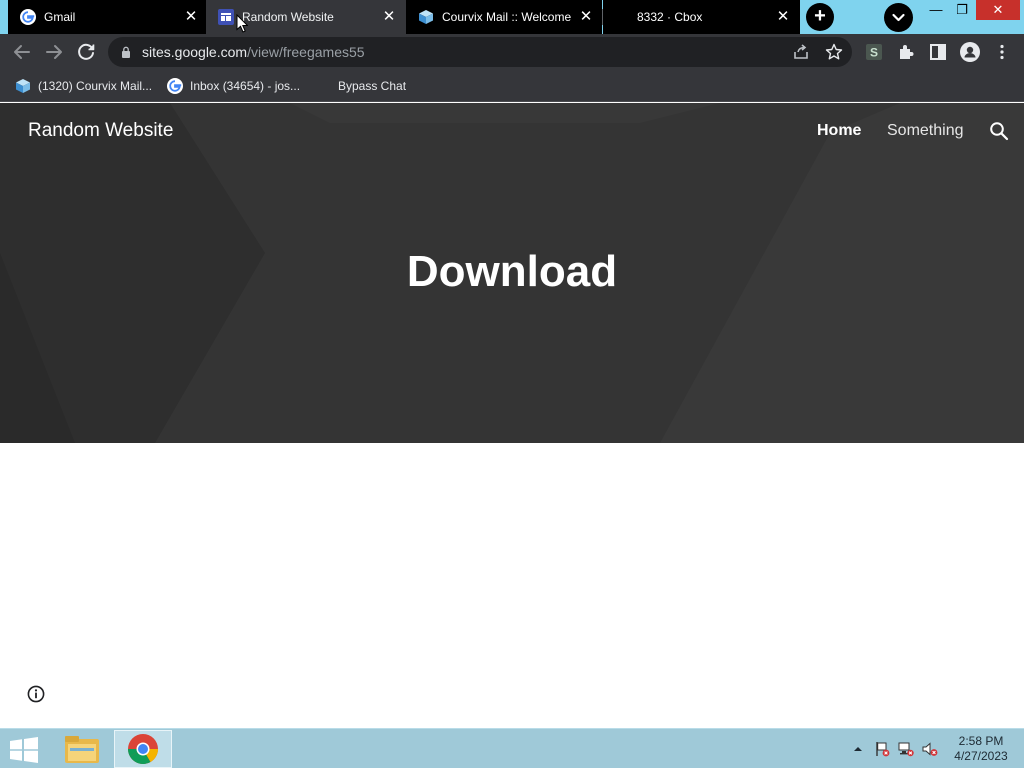 Image resolution: width=1024 pixels, height=768 pixels. I want to click on taskbar-file-explorer, so click(82, 749).